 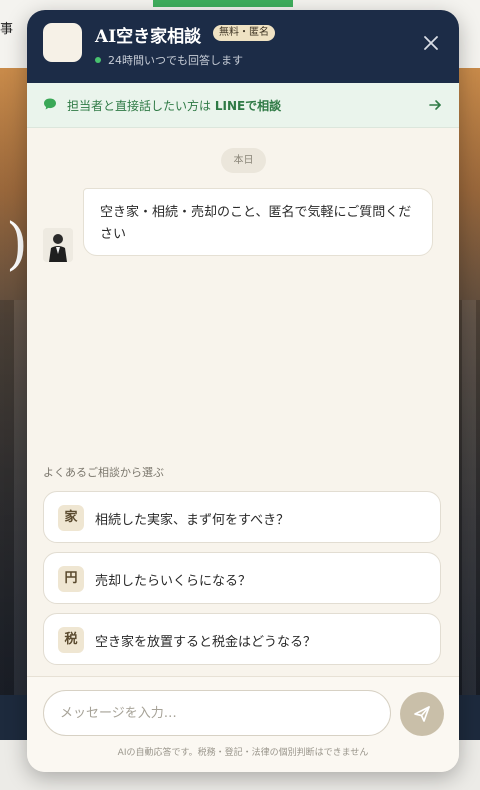 I want to click on tax-badge-icon: 税, so click(x=71, y=640).